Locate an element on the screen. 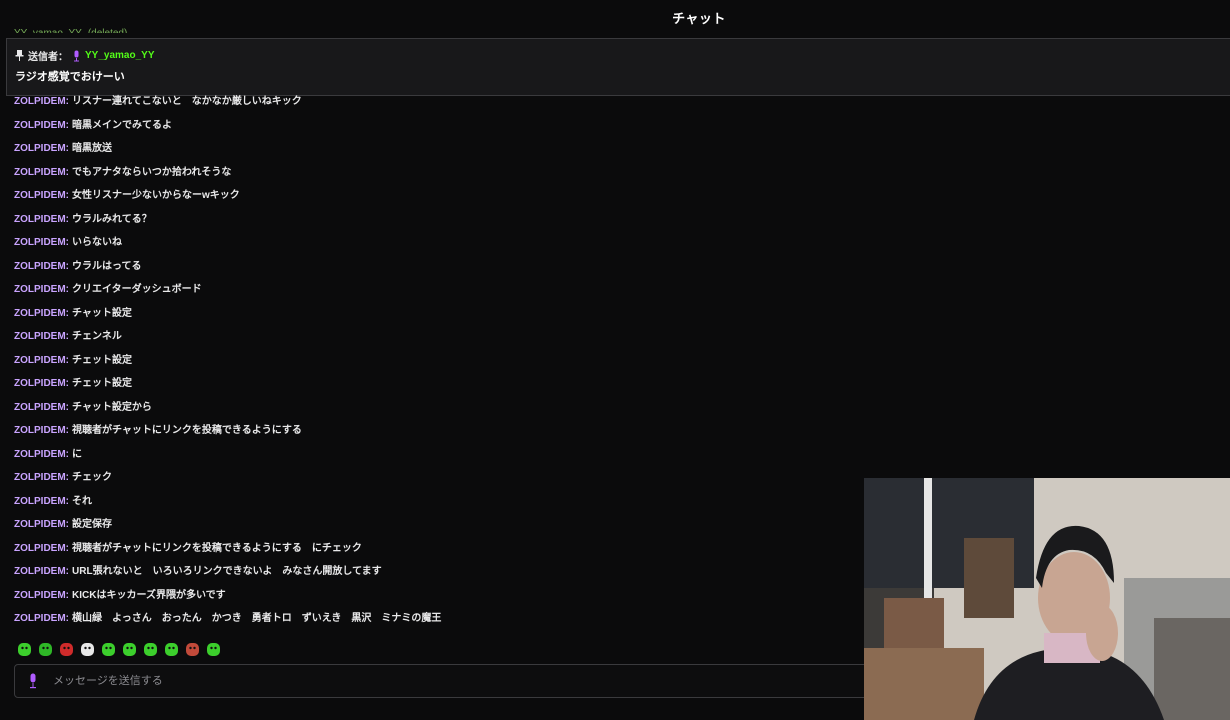 Image resolution: width=1230 pixels, height=720 pixels. chat-input-box is located at coordinates (454, 681).